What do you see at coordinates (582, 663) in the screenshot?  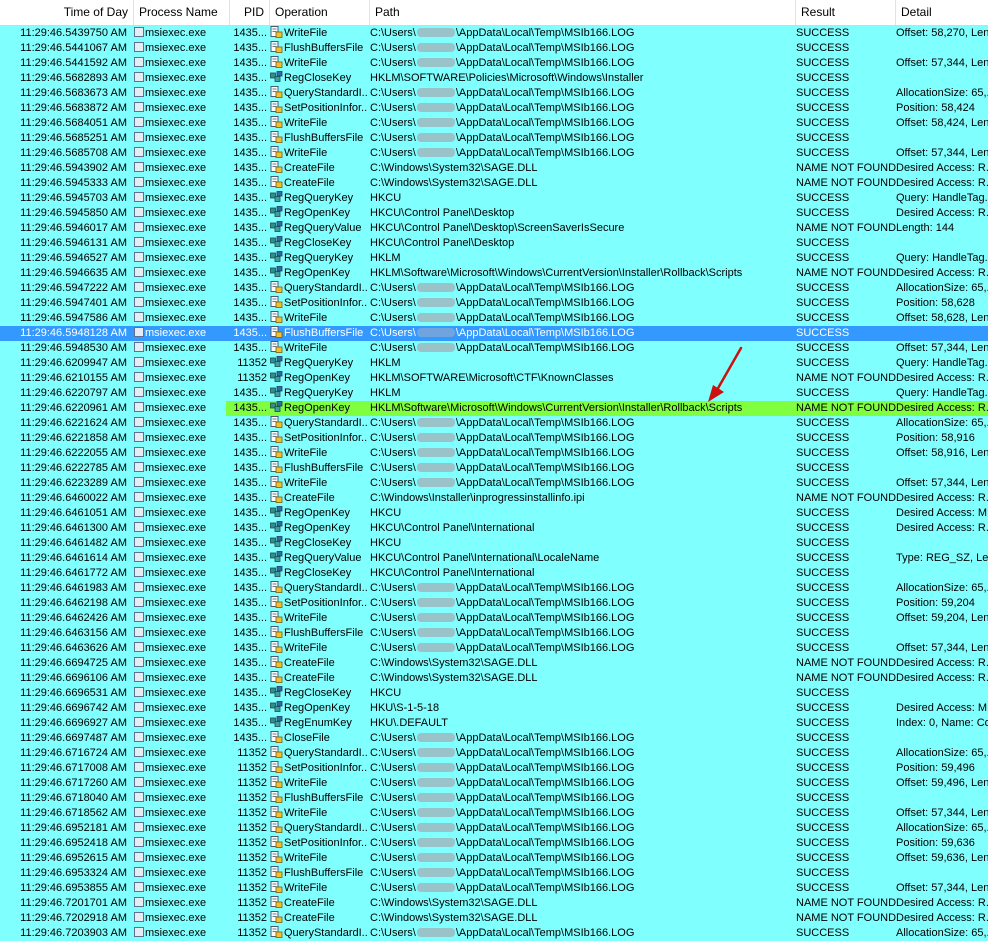 I see `cell-path: C:\Windows\System32\SAGE.DLL` at bounding box center [582, 663].